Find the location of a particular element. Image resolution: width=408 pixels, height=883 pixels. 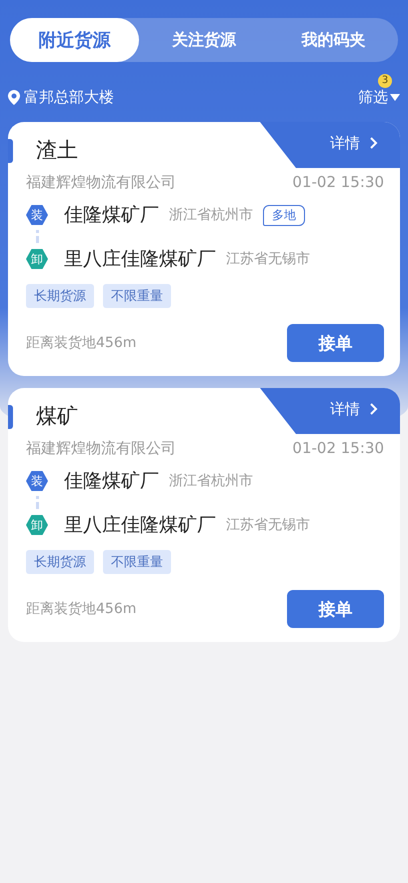

location-label: 富邦总部大楼 is located at coordinates (69, 97).